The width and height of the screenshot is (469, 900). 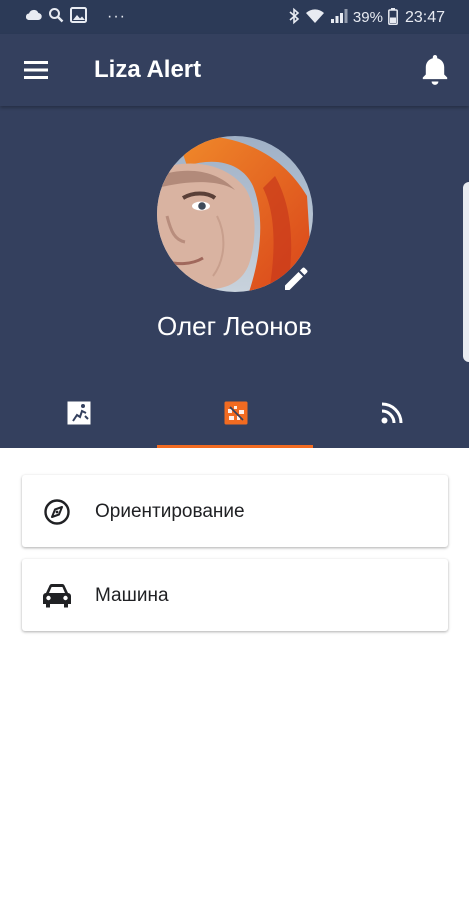 I want to click on status-left: ···, so click(x=75, y=17).